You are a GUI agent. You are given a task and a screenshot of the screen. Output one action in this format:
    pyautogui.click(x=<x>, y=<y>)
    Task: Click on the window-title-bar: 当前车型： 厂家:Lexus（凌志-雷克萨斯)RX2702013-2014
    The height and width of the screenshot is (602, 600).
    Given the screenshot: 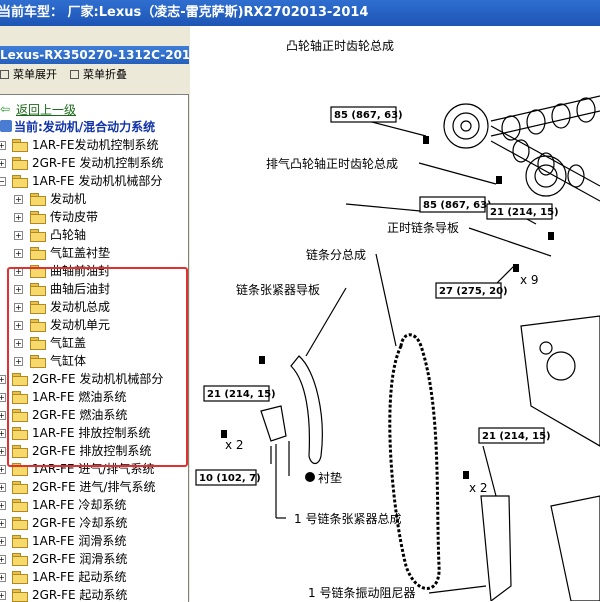 What is the action you would take?
    pyautogui.click(x=300, y=13)
    